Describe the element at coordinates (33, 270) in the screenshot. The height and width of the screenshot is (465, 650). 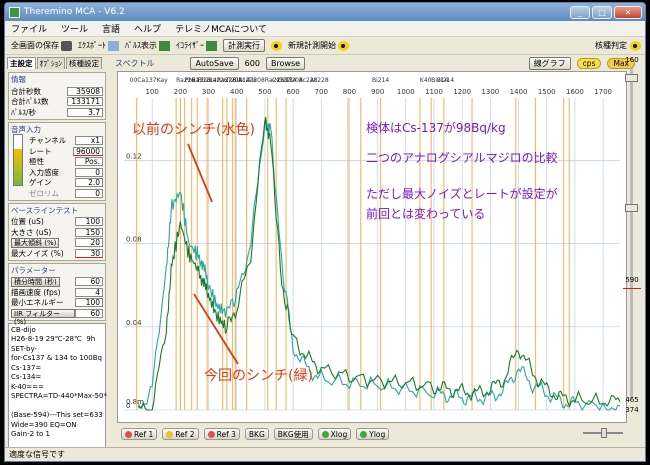
I see `params-title: パラメーター` at that location.